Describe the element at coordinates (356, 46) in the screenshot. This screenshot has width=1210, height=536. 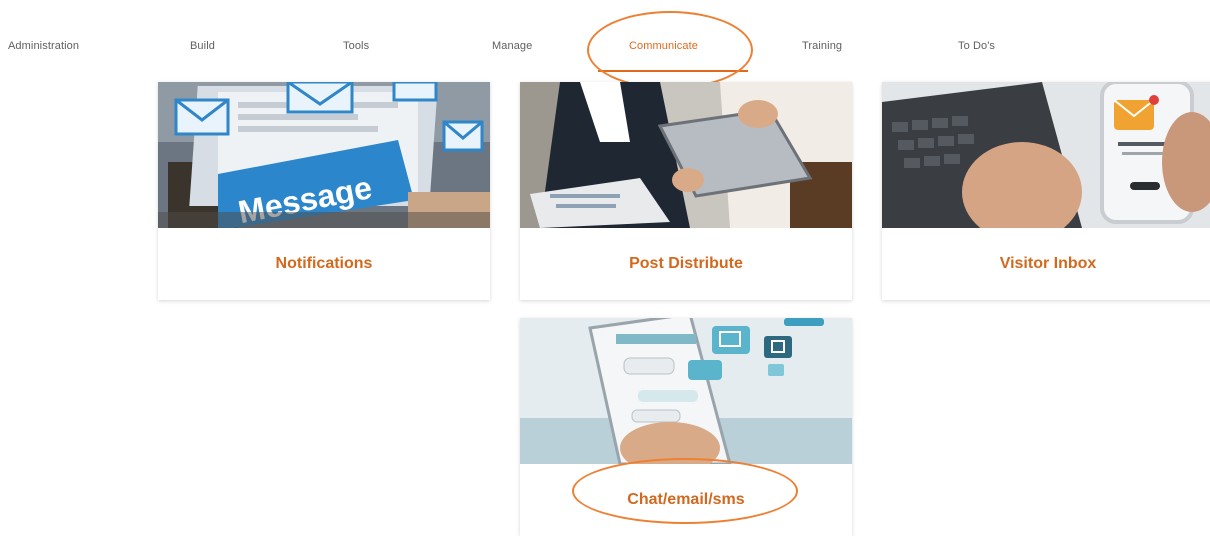
I see `tab-tools: Tools` at that location.